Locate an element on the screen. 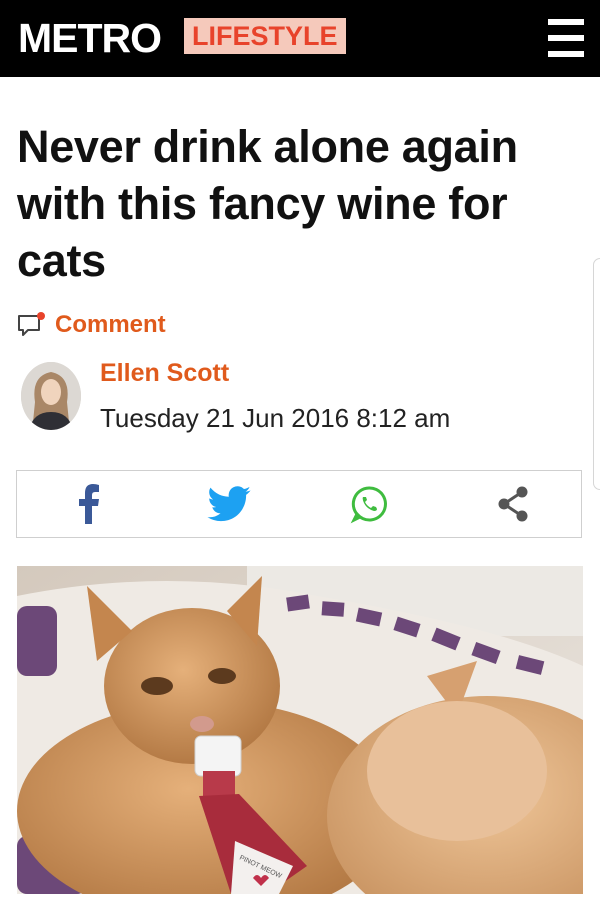 The width and height of the screenshot is (600, 902). whatsapp-share-button is located at coordinates (369, 504).